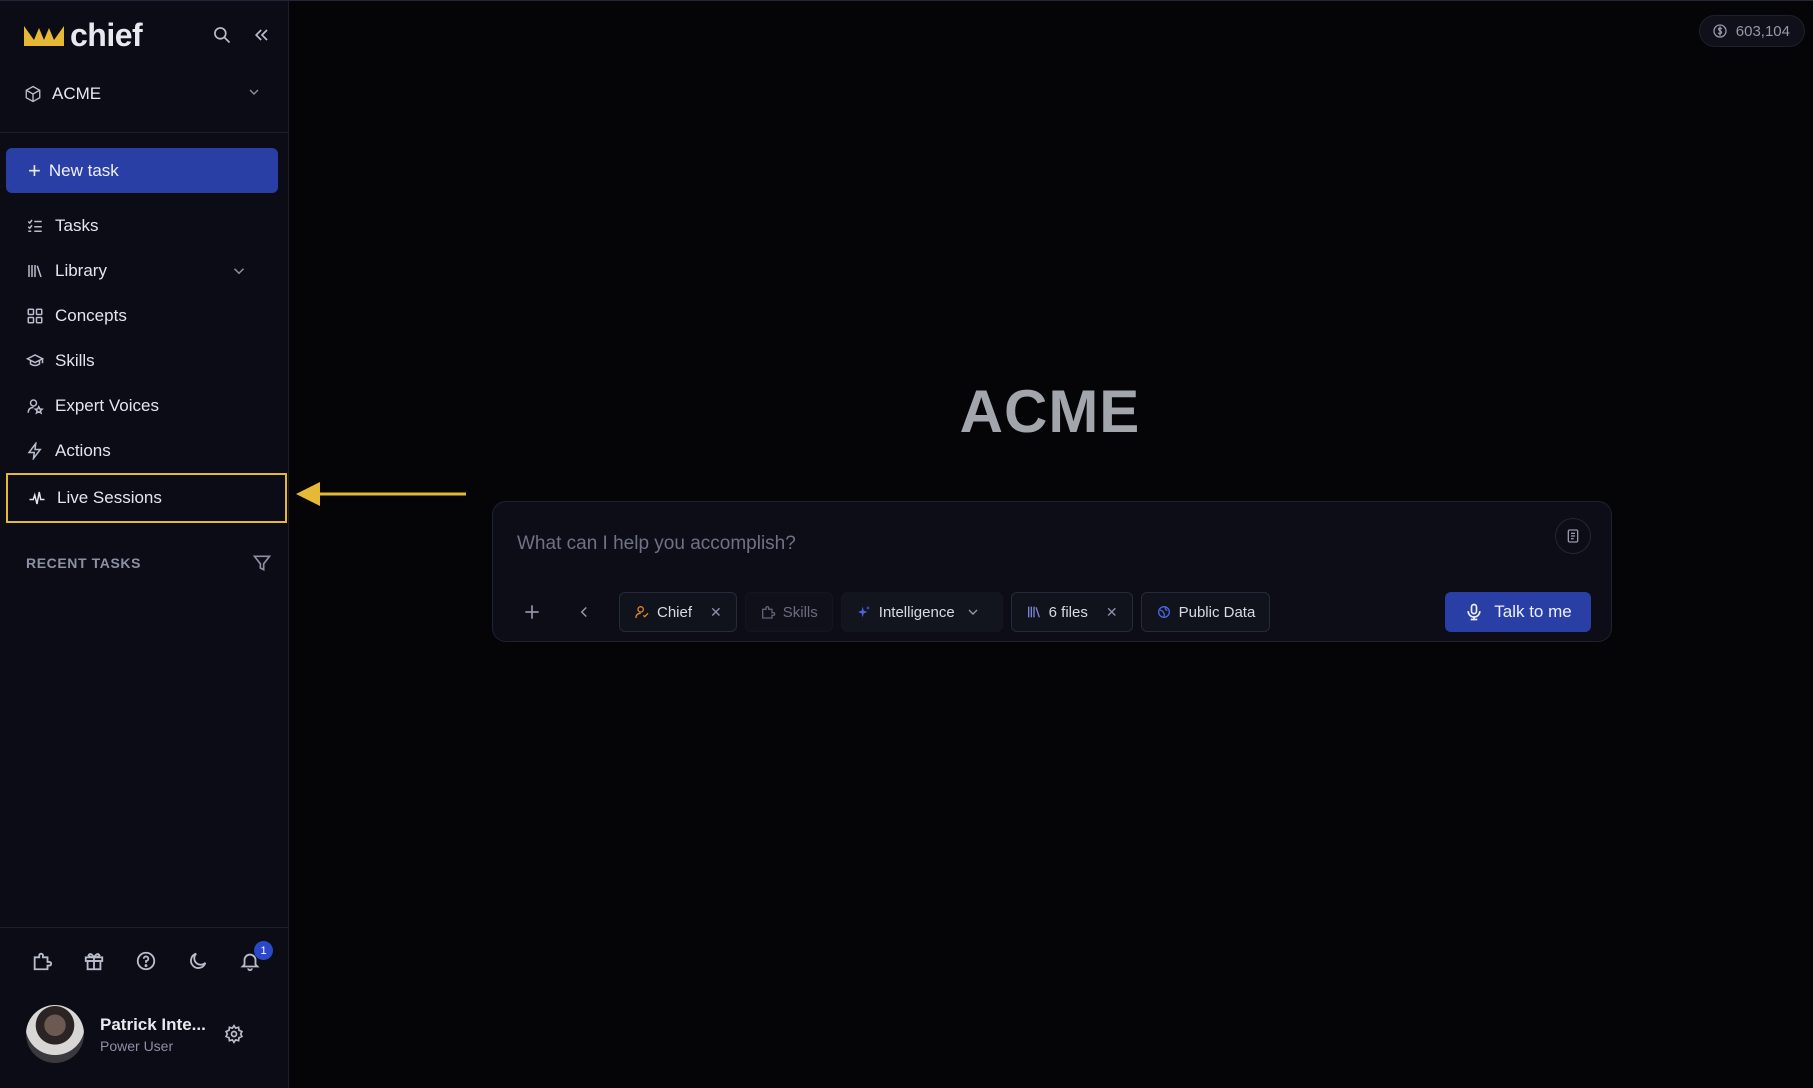  Describe the element at coordinates (144, 270) in the screenshot. I see `sidebar-item-library: Library` at that location.